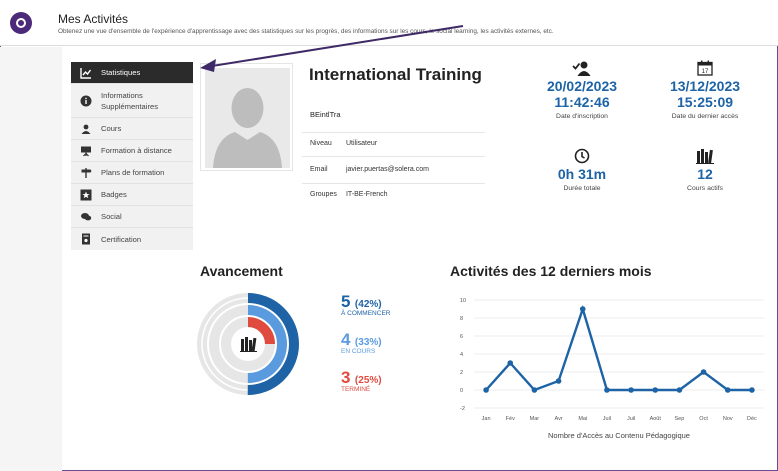 The width and height of the screenshot is (778, 471). Describe the element at coordinates (132, 195) in the screenshot. I see `sidebar-item-badges: Badges` at that location.